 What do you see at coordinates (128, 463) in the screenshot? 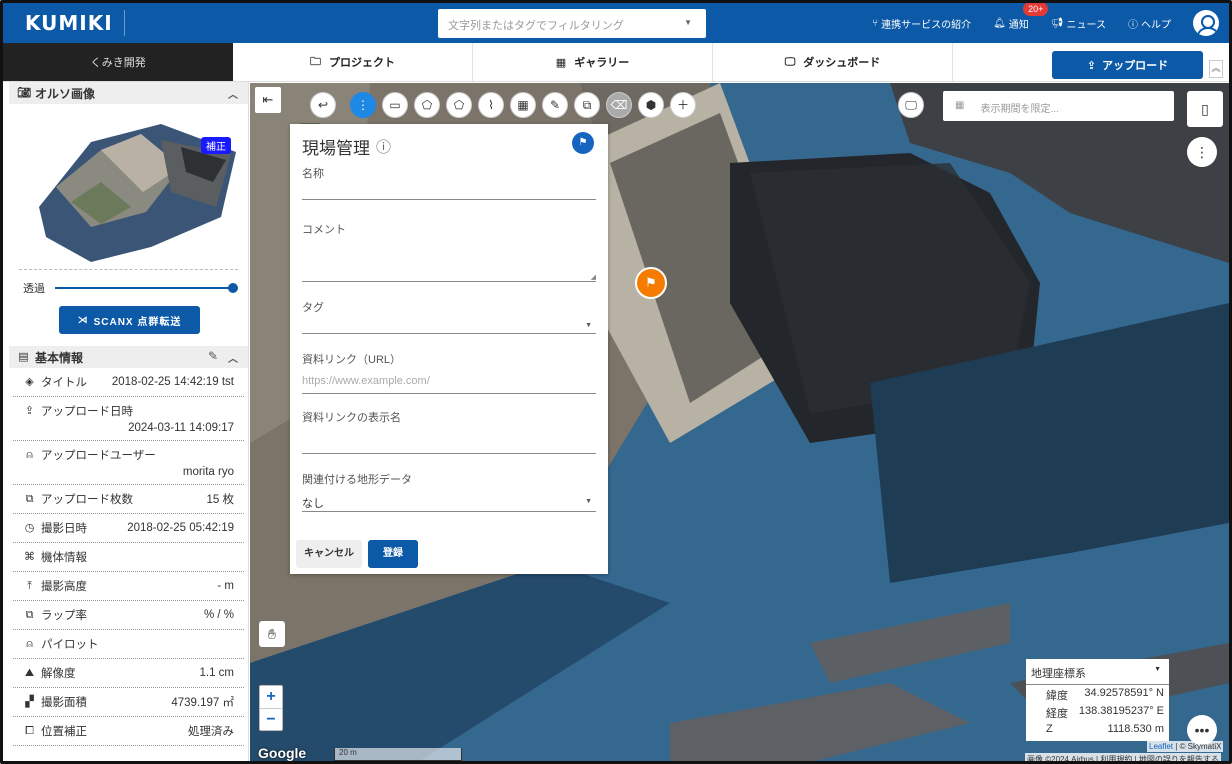
I see `info-row-upload-user: ⍝ アップロードユーザー morita ryo` at bounding box center [128, 463].